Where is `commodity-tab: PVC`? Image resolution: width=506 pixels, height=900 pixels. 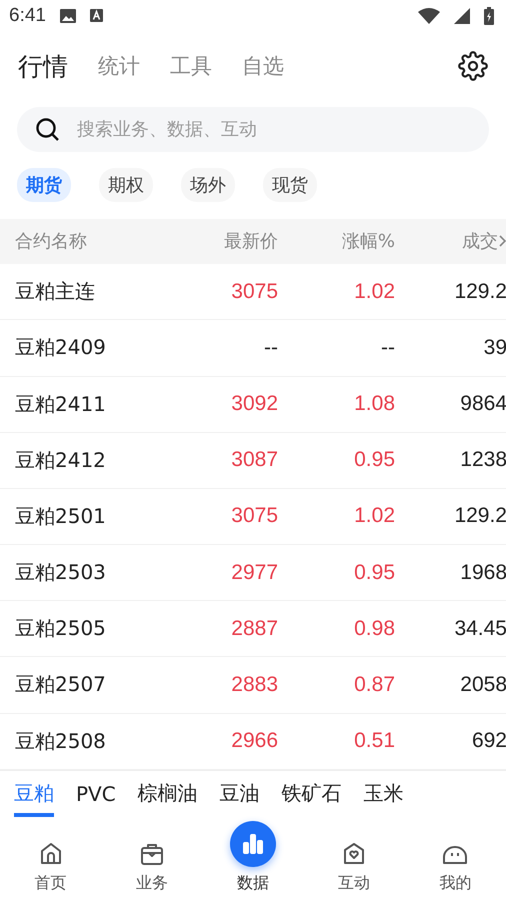
commodity-tab: PVC is located at coordinates (96, 796).